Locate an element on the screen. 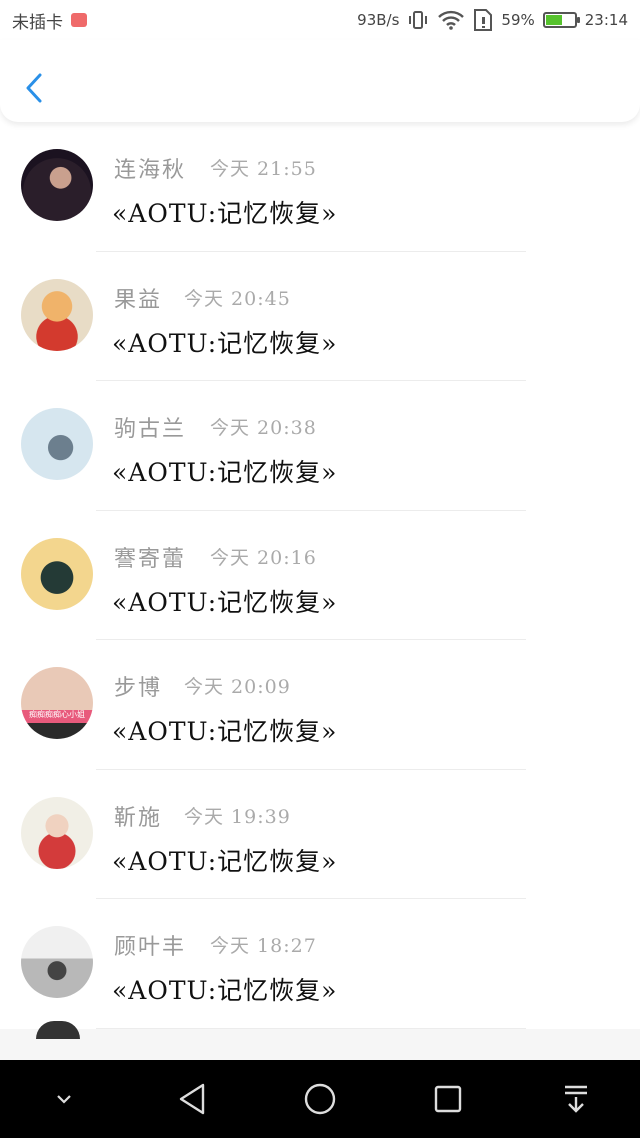 This screenshot has width=640, height=1138. list-item: 果益 今天 20:45 «AOTU:记忆恢复» is located at coordinates (320, 316).